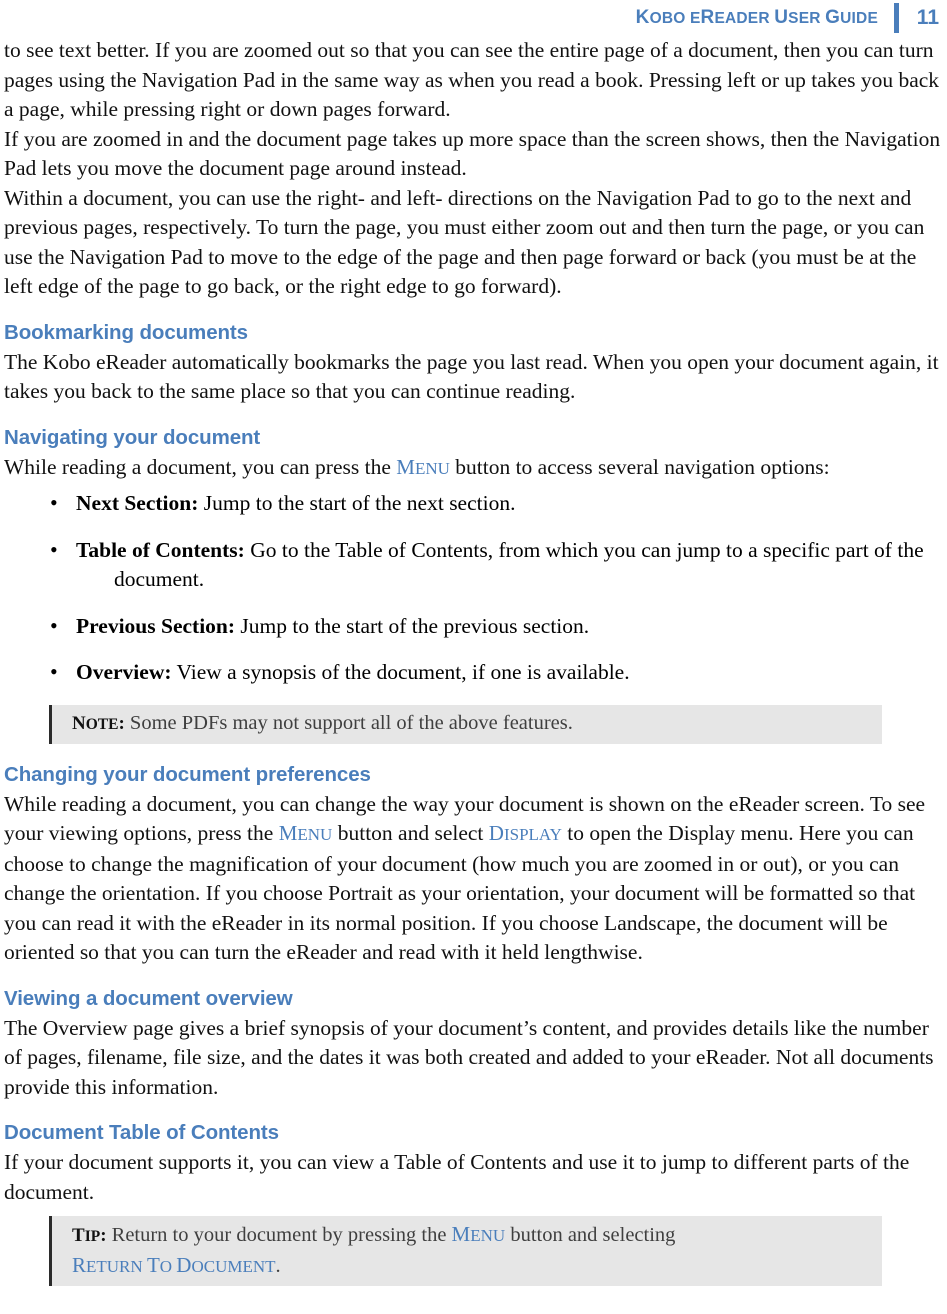  Describe the element at coordinates (781, 17) in the screenshot. I see `header-title-word-3-first: U` at that location.